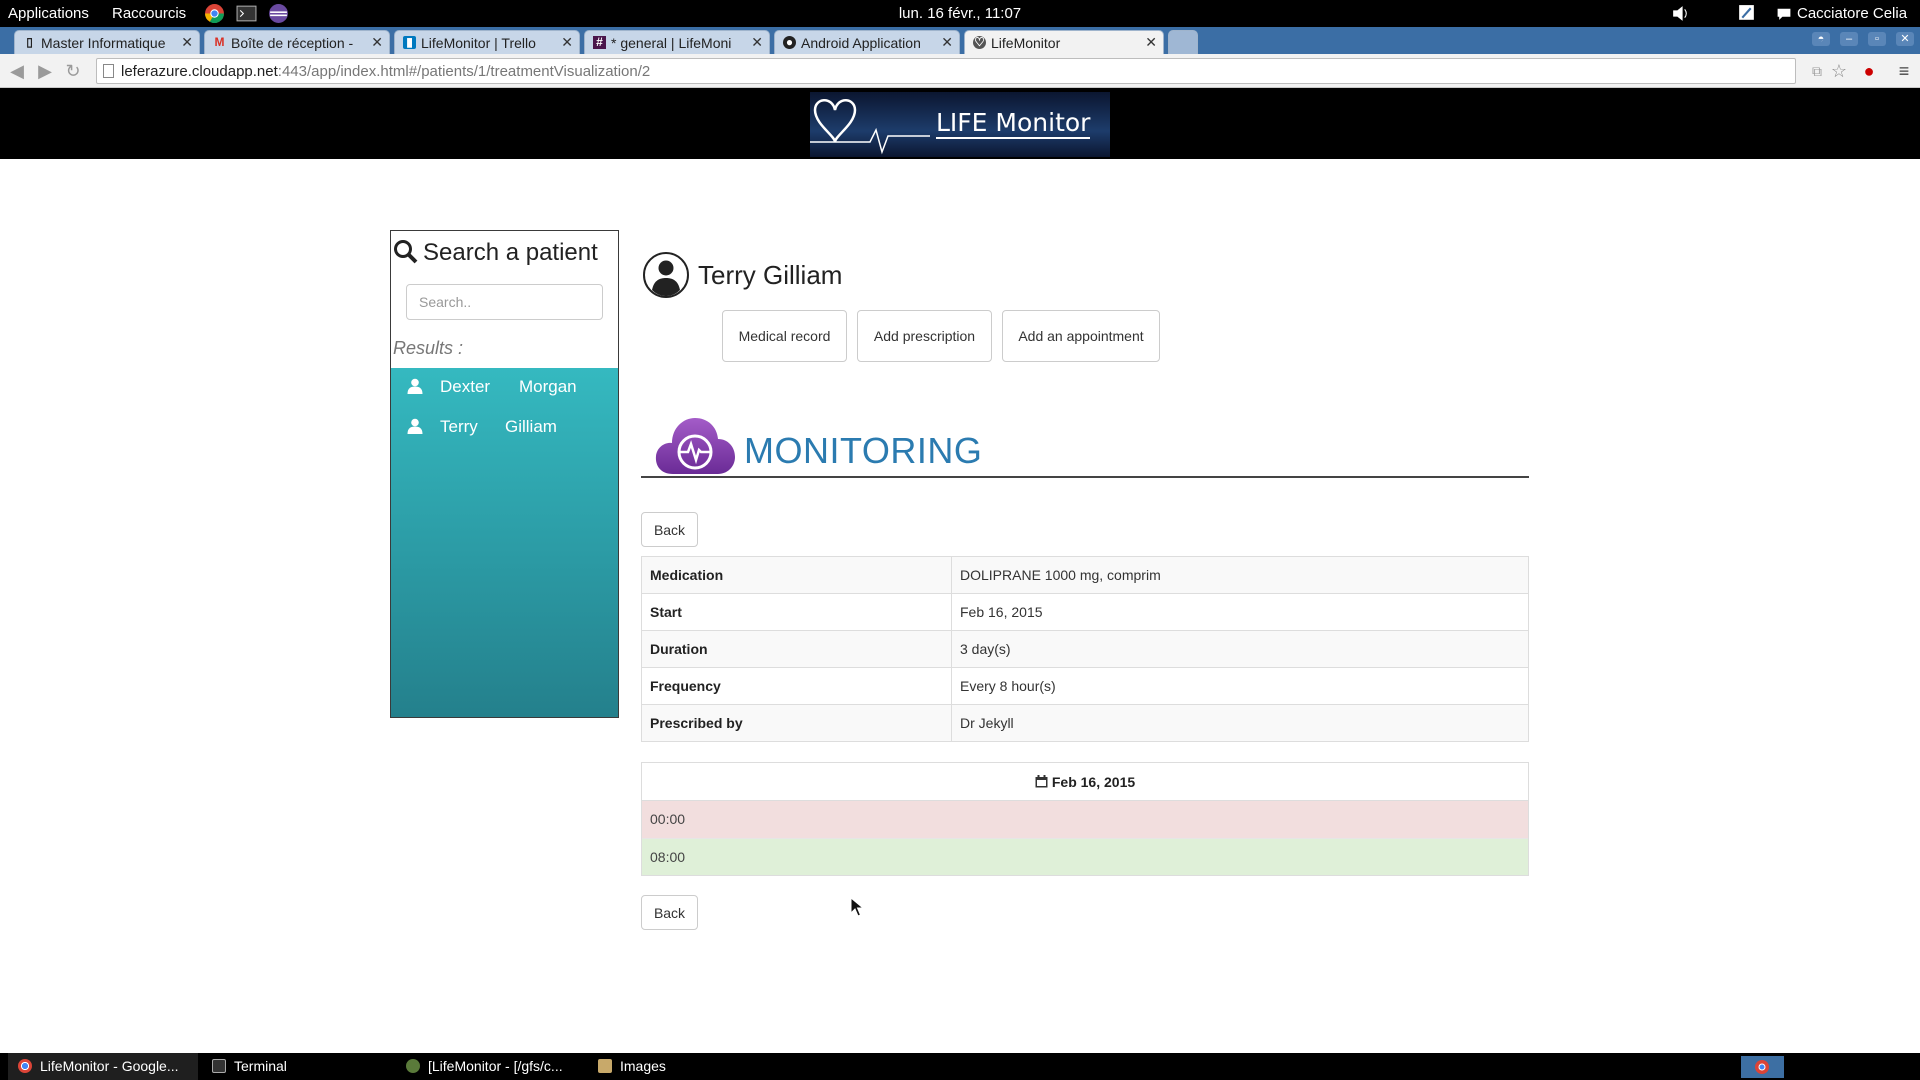 This screenshot has height=1080, width=1920. What do you see at coordinates (302, 1066) in the screenshot?
I see `taskbar-item-terminal: Terminal` at bounding box center [302, 1066].